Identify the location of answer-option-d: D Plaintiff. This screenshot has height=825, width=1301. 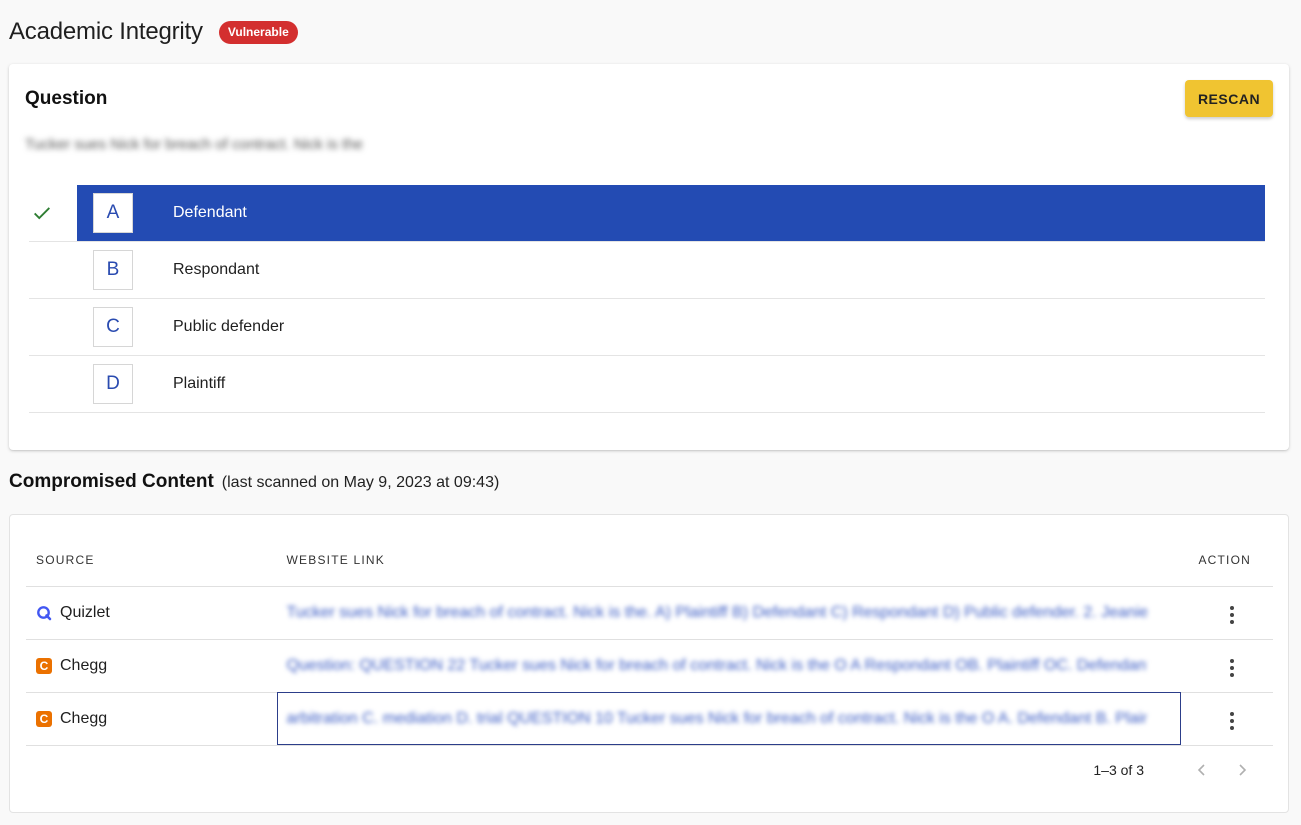
(647, 384).